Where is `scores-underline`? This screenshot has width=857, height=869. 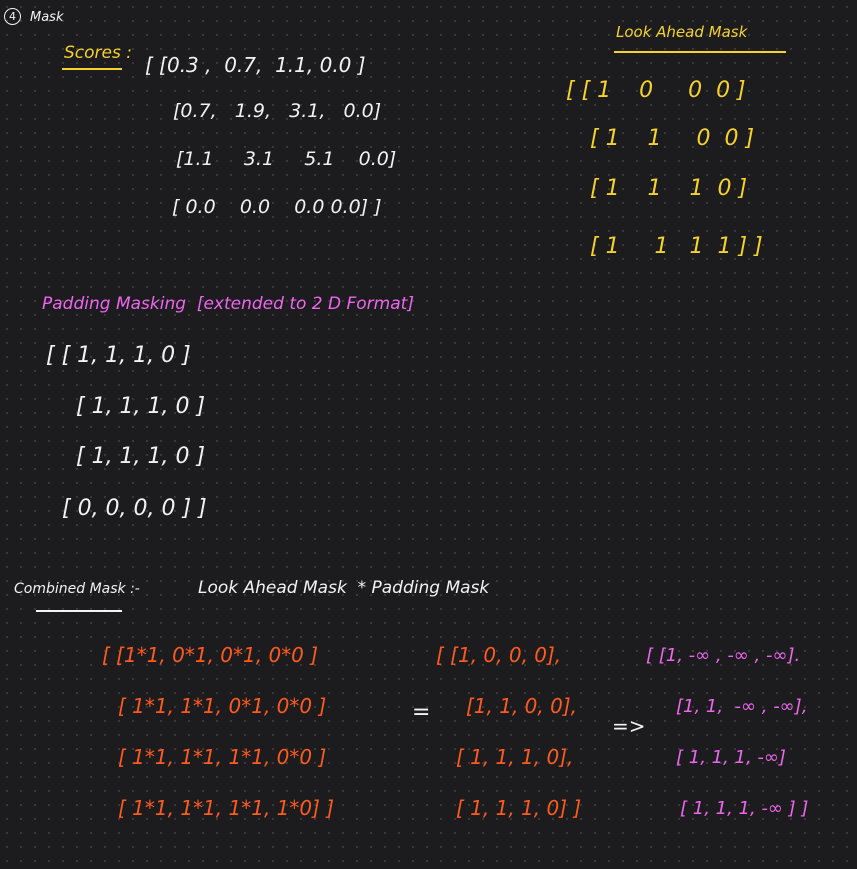 scores-underline is located at coordinates (92, 69).